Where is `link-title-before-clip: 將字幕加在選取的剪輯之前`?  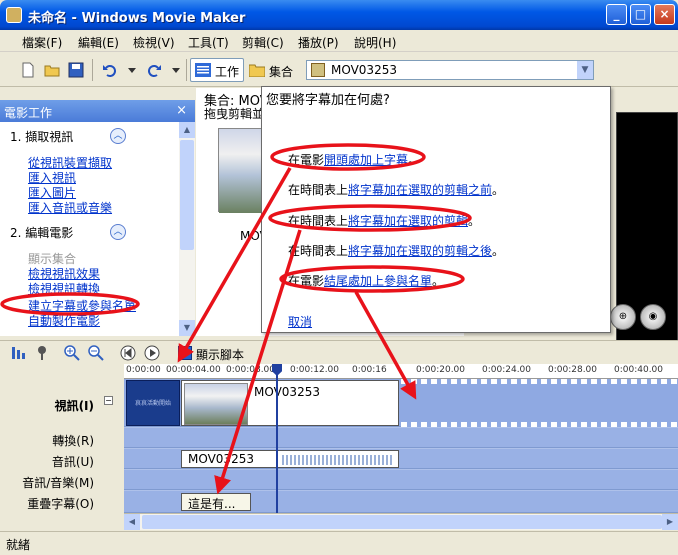 link-title-before-clip: 將字幕加在選取的剪輯之前 is located at coordinates (420, 190).